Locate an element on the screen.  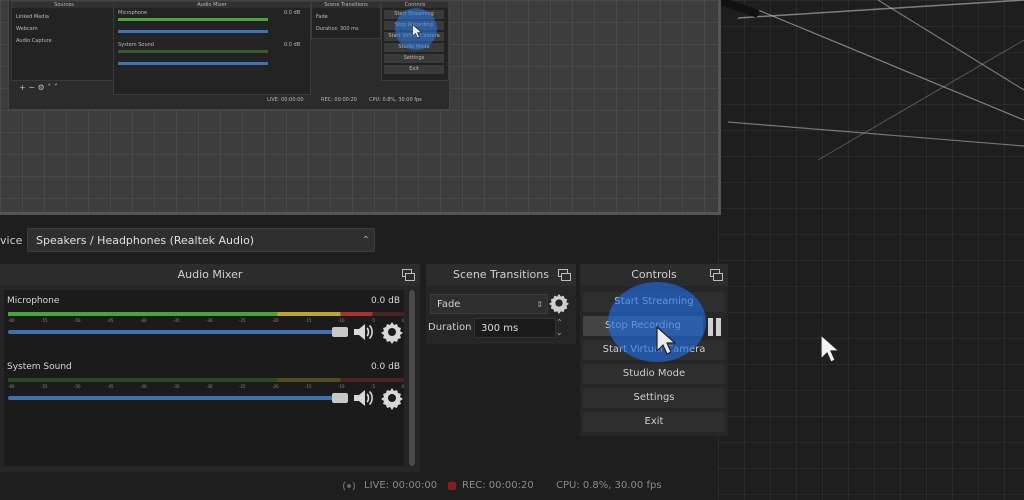
scene-transitions-title: Scene Transitions is located at coordinates (501, 274).